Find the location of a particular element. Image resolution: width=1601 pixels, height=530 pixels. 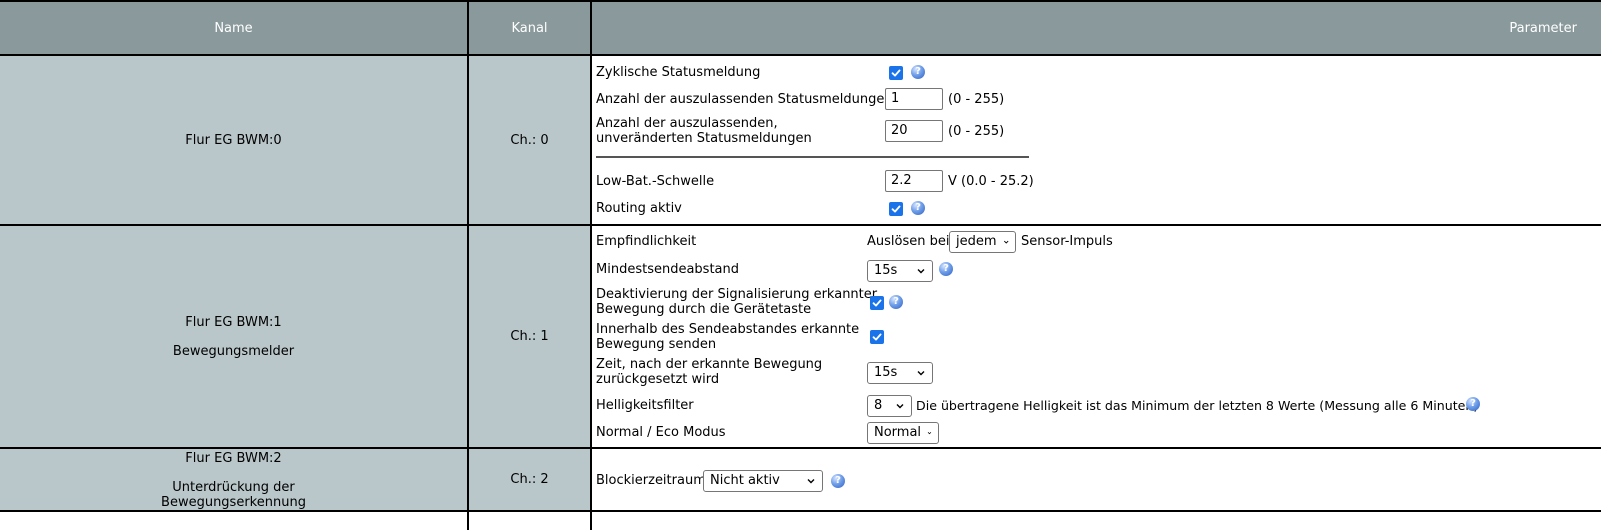

channel-name: Flur EG BWM:0 is located at coordinates (233, 140).